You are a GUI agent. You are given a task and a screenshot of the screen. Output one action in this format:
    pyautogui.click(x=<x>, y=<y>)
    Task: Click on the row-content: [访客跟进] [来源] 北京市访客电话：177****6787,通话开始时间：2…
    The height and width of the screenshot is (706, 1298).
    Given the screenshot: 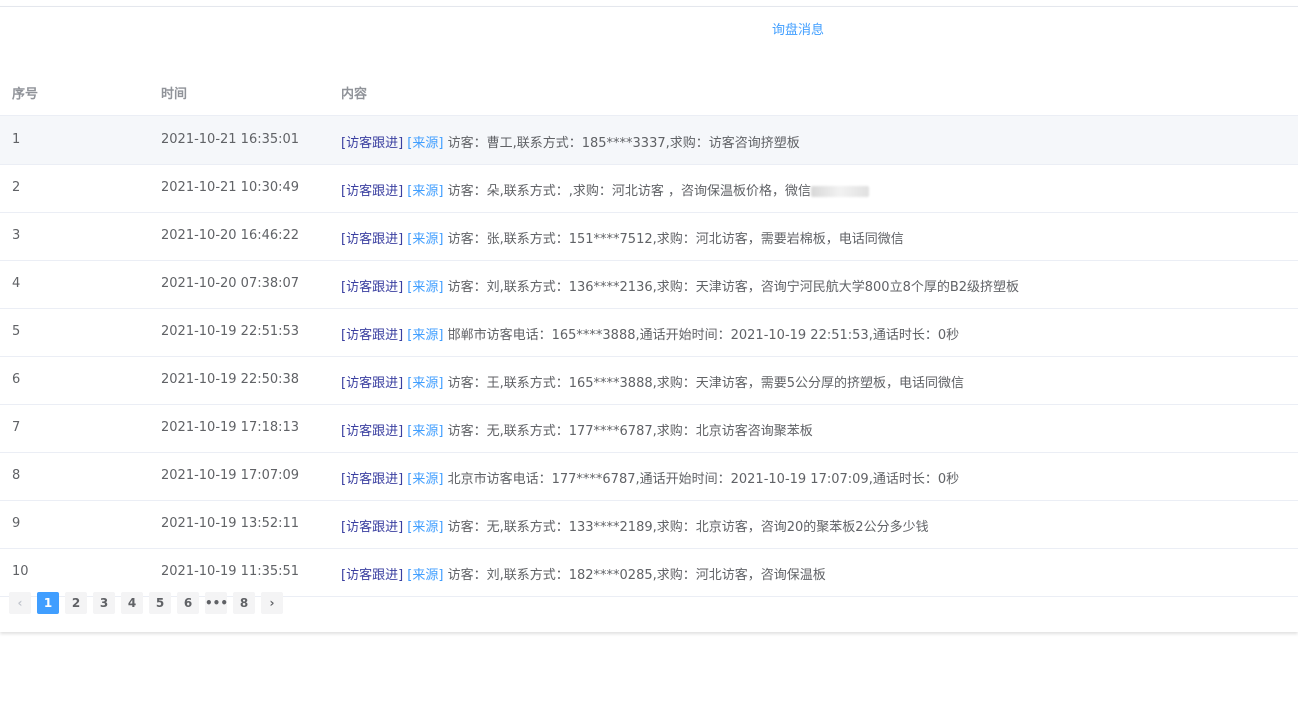 What is the action you would take?
    pyautogui.click(x=650, y=477)
    